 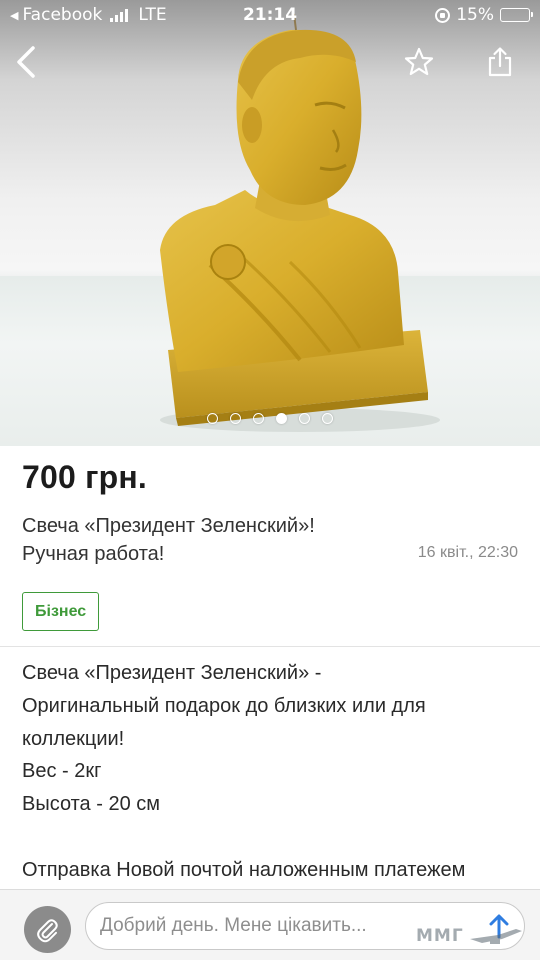 I want to click on chevron-left-icon, so click(x=26, y=62).